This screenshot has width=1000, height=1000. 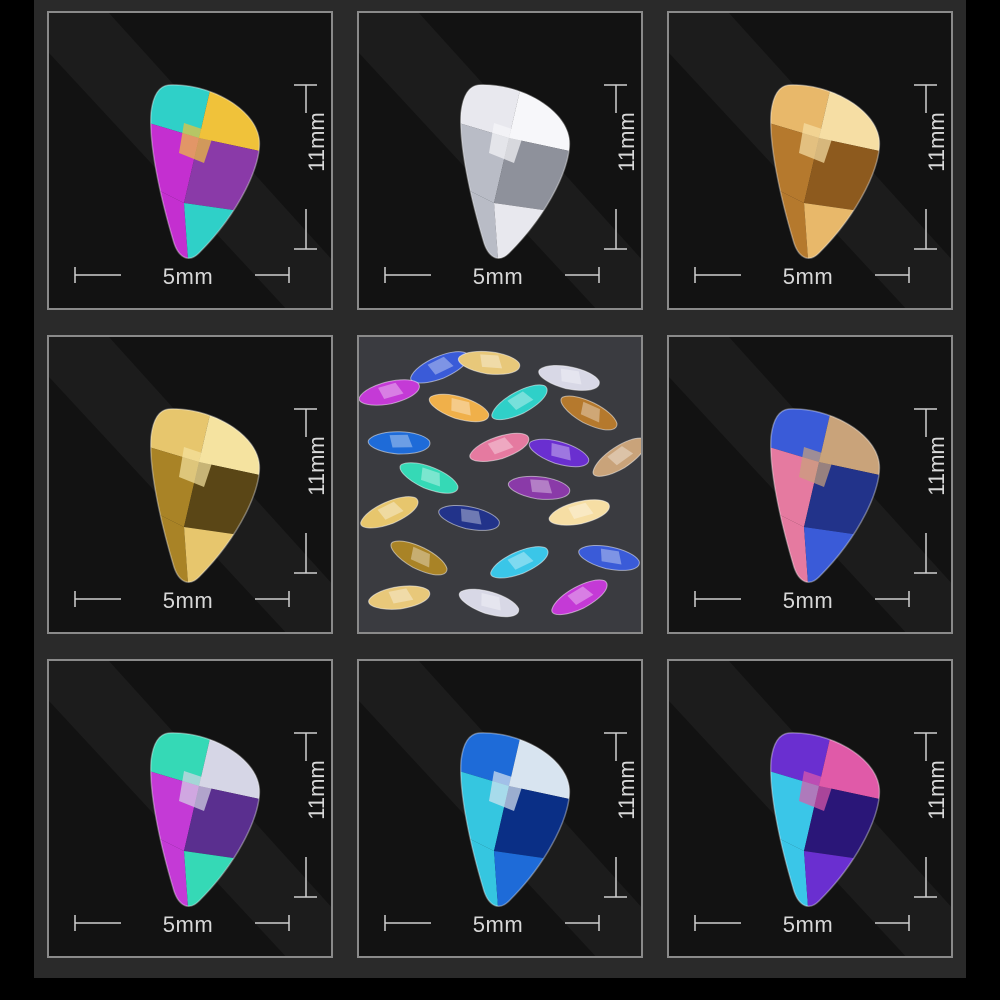 What do you see at coordinates (190, 484) in the screenshot?
I see `stone-tile-gold-back: 5mm 11mm` at bounding box center [190, 484].